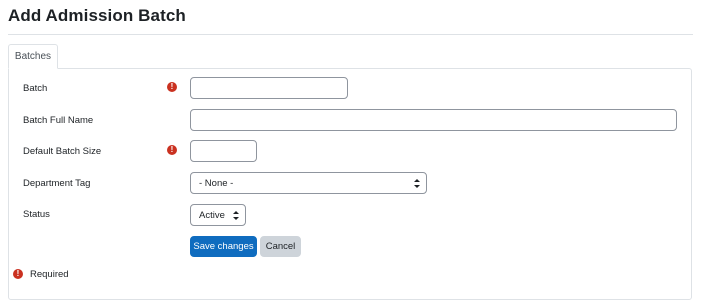  What do you see at coordinates (350, 34) in the screenshot?
I see `title-divider` at bounding box center [350, 34].